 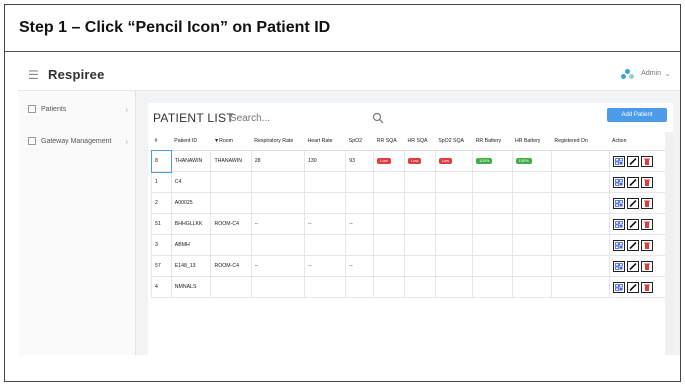 What do you see at coordinates (231, 224) in the screenshot?
I see `table-cell: ROOM-C4` at bounding box center [231, 224].